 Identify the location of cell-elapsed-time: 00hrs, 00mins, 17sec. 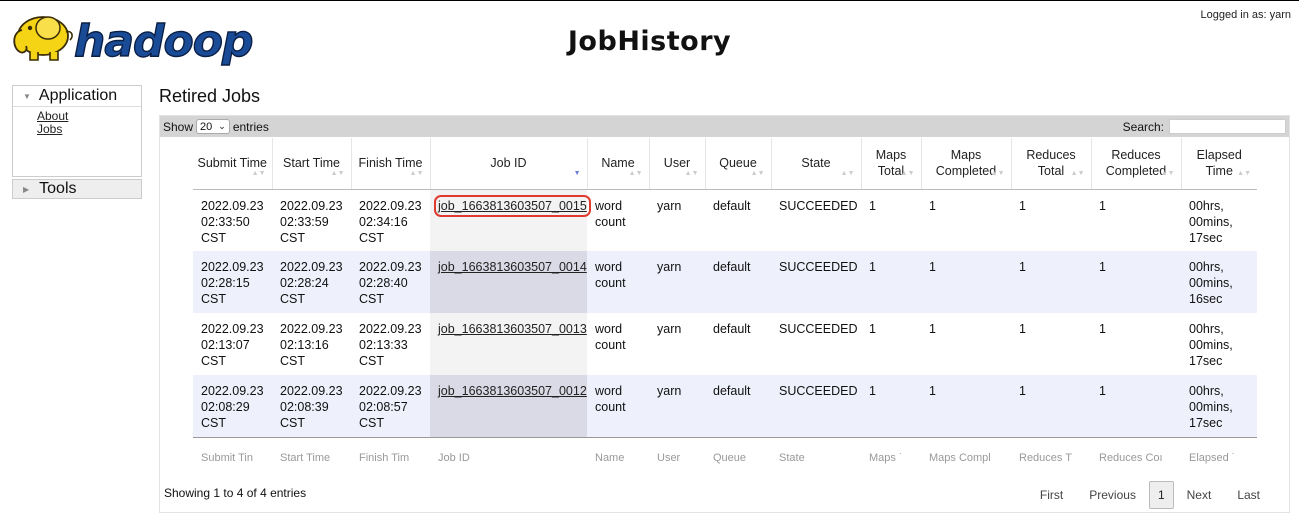
(1219, 220).